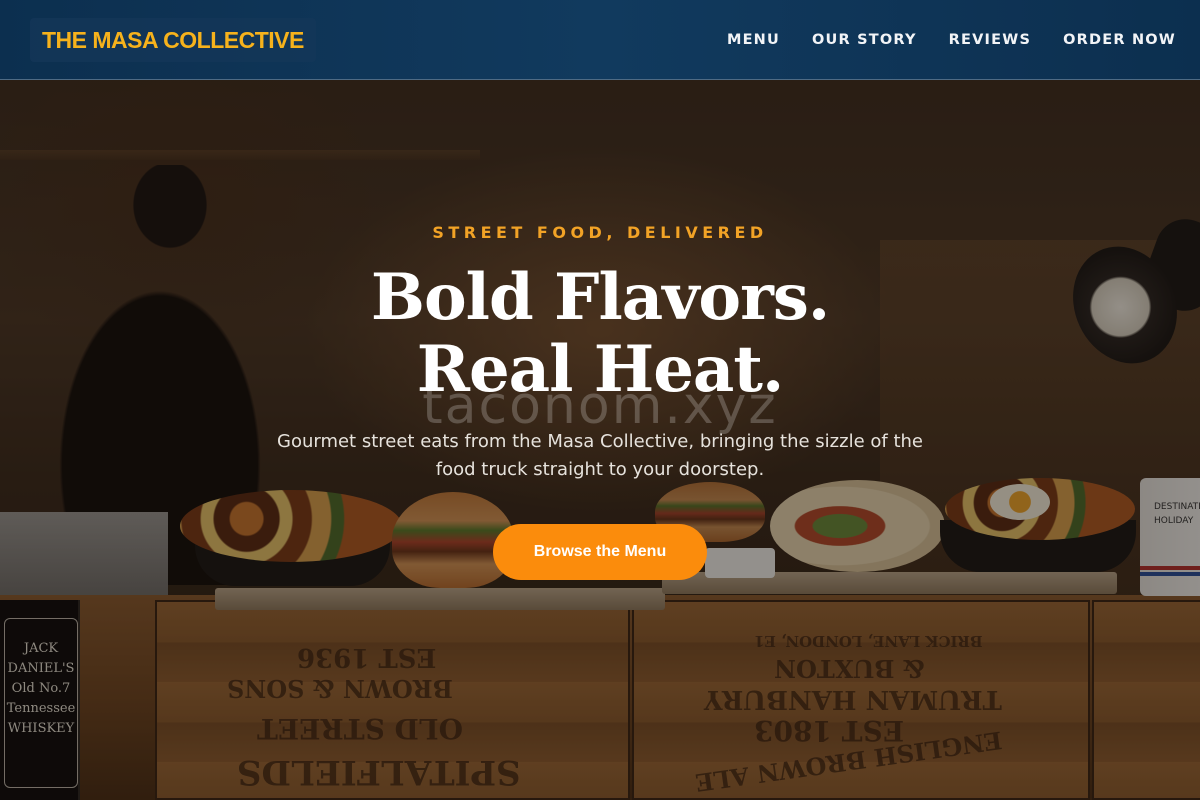 Image resolution: width=1200 pixels, height=800 pixels. What do you see at coordinates (600, 297) in the screenshot?
I see `hero-headline-line-1: Bold Flavors.` at bounding box center [600, 297].